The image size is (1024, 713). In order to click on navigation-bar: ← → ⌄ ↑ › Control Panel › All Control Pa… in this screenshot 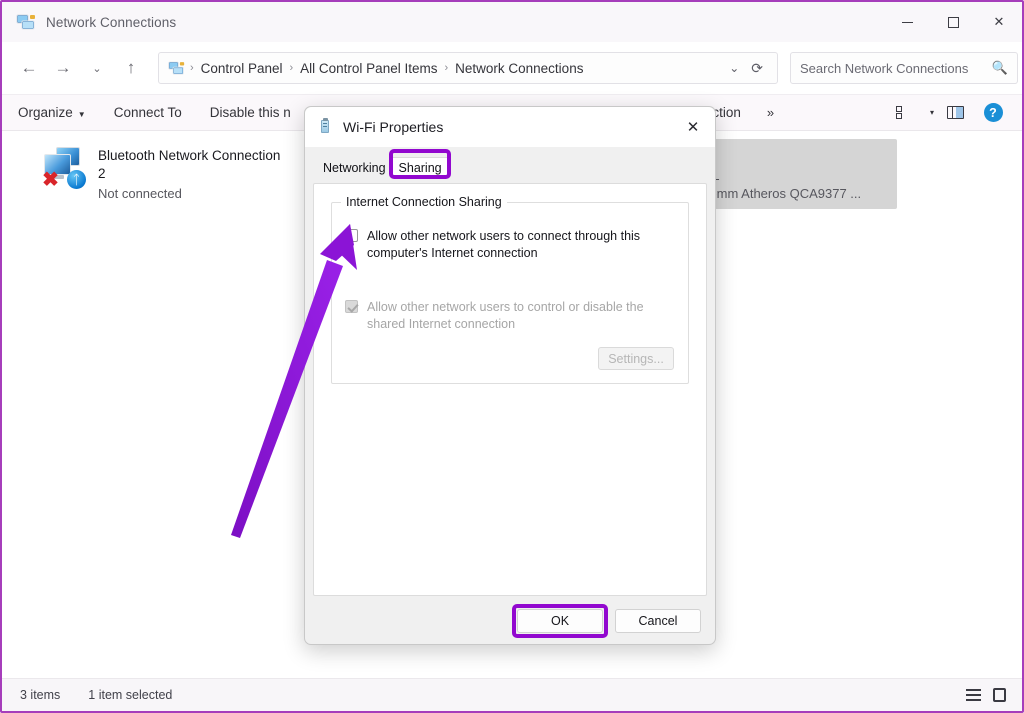, I will do `click(512, 68)`.